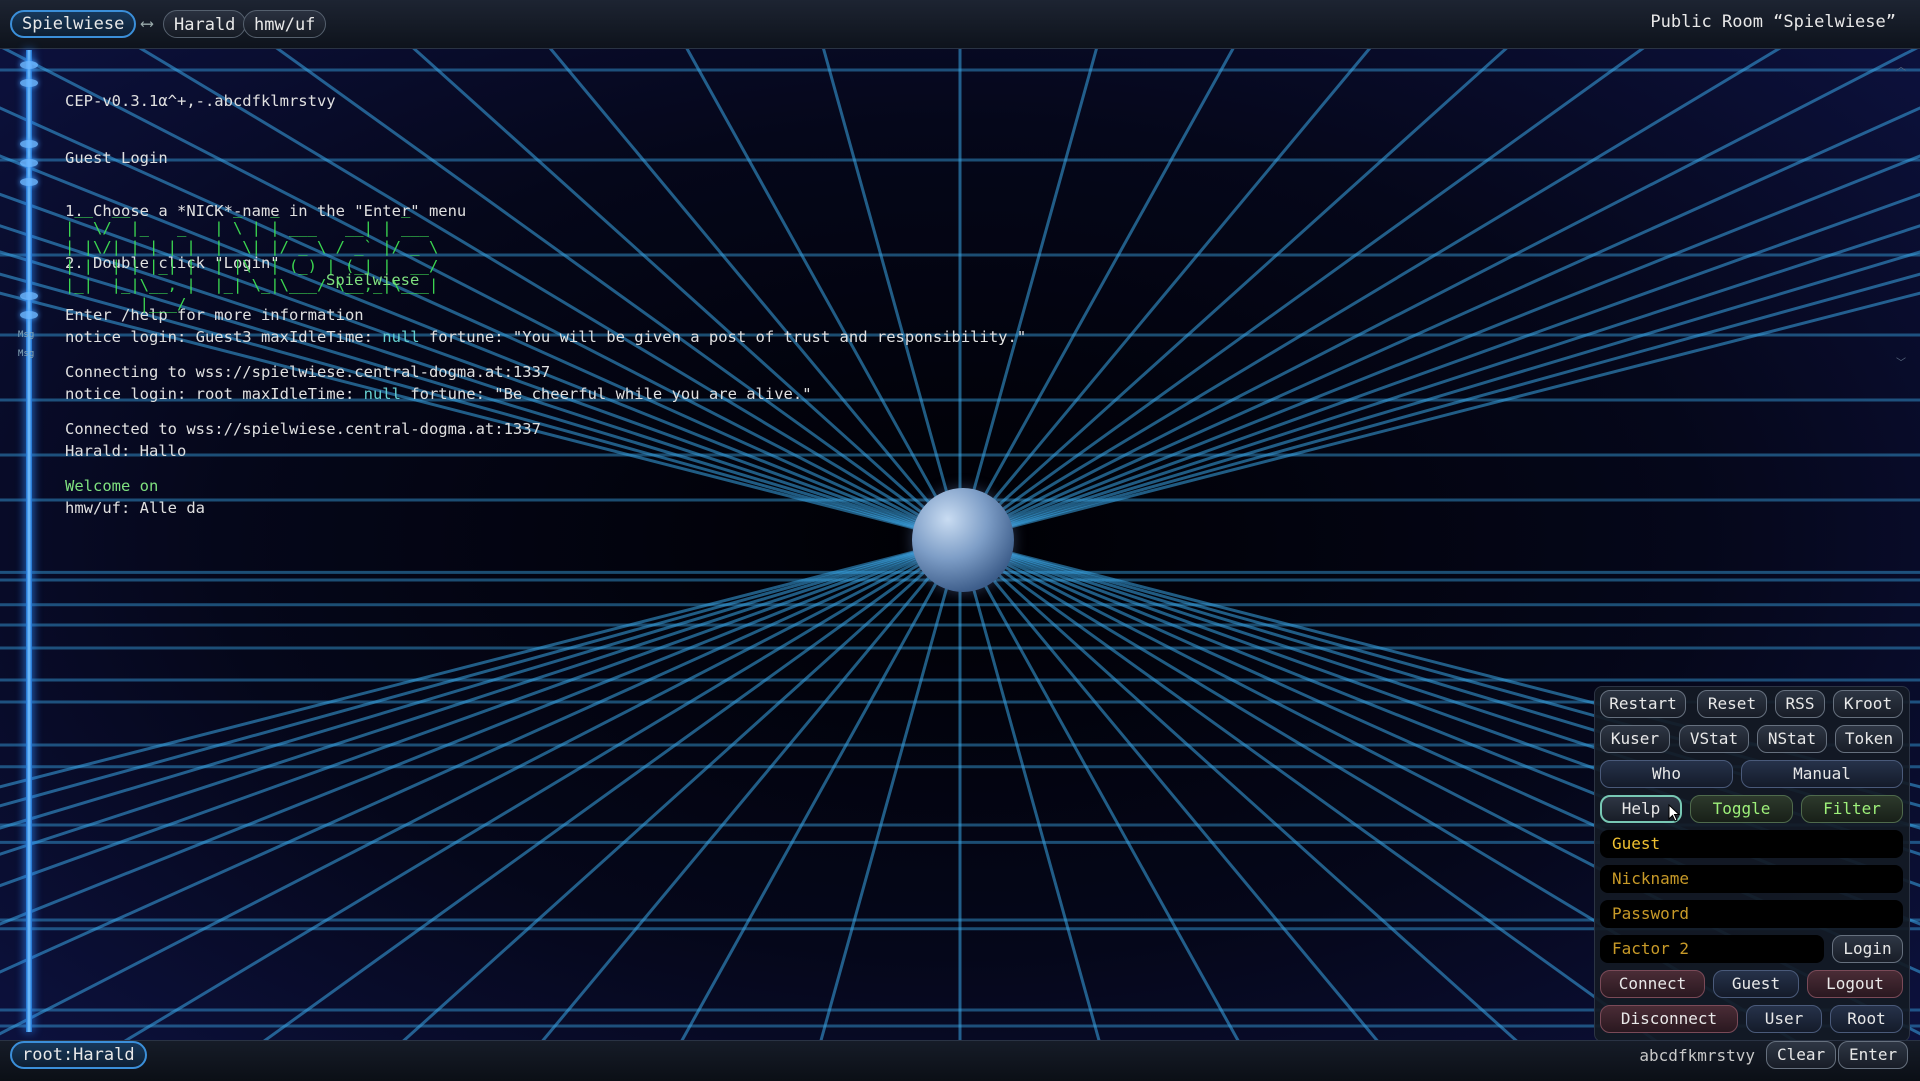 The width and height of the screenshot is (1920, 1081). Describe the element at coordinates (1866, 1019) in the screenshot. I see `root-button: Root` at that location.